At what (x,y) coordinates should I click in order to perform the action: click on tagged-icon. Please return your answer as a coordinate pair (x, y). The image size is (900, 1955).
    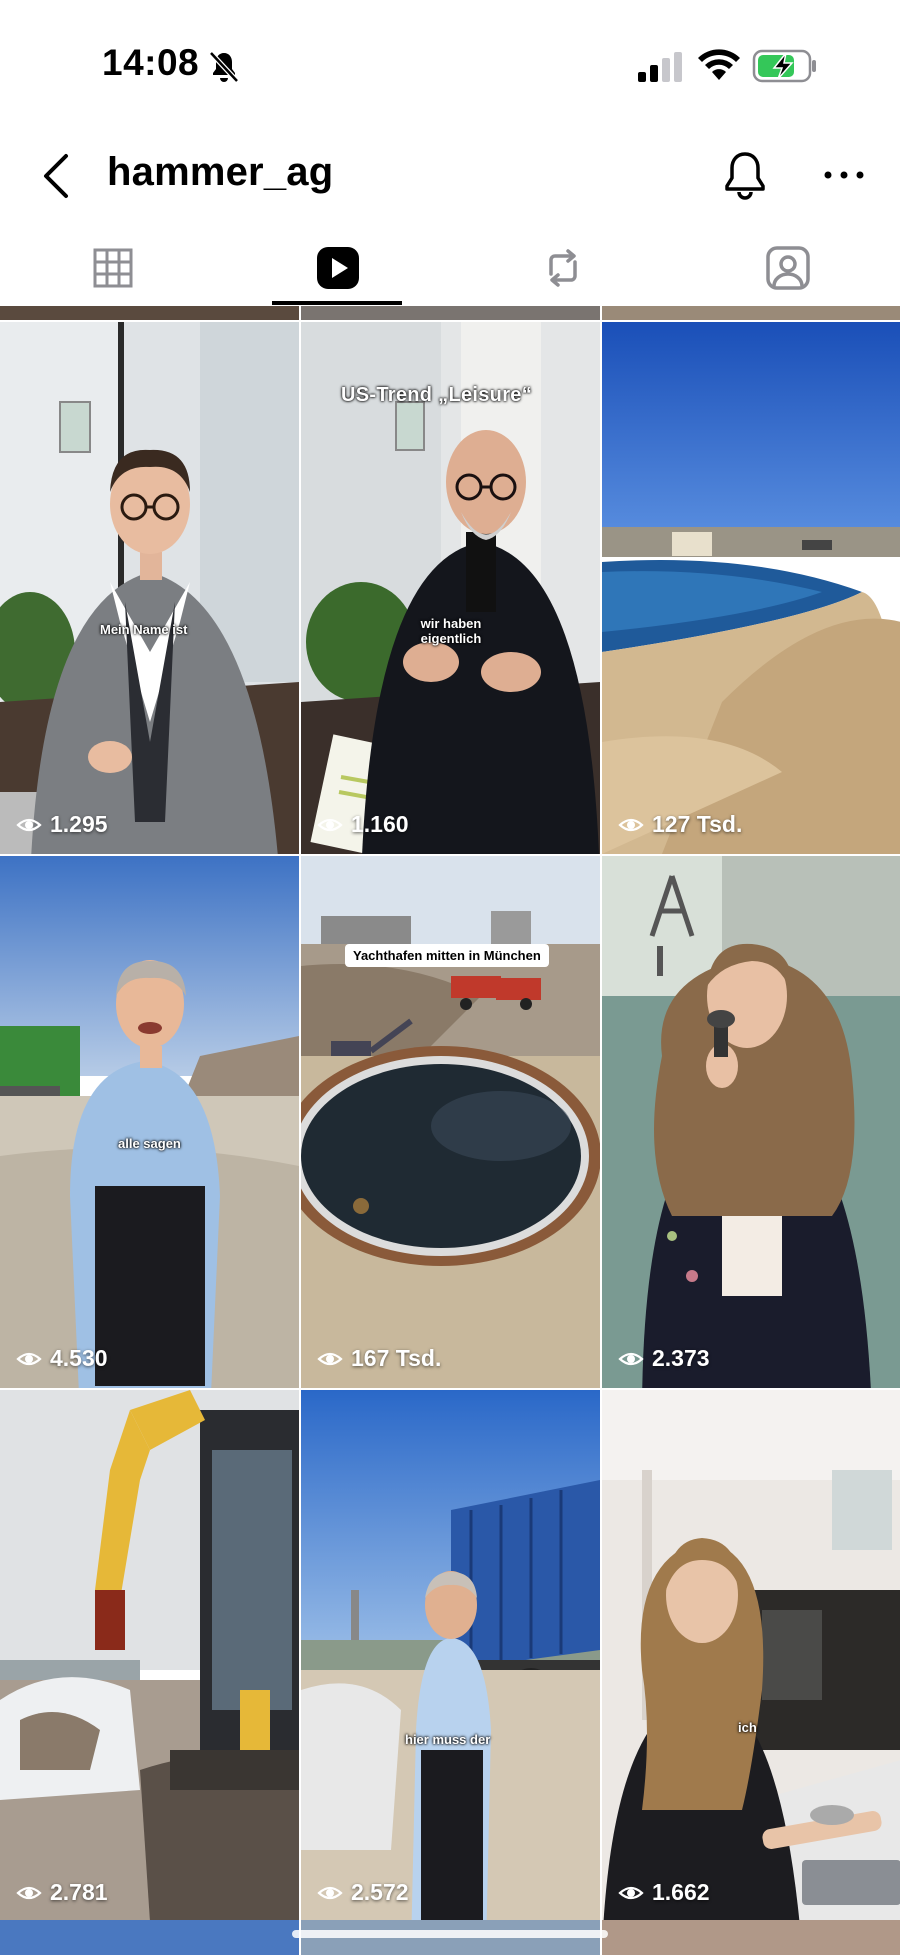
    Looking at the image, I should click on (787, 268).